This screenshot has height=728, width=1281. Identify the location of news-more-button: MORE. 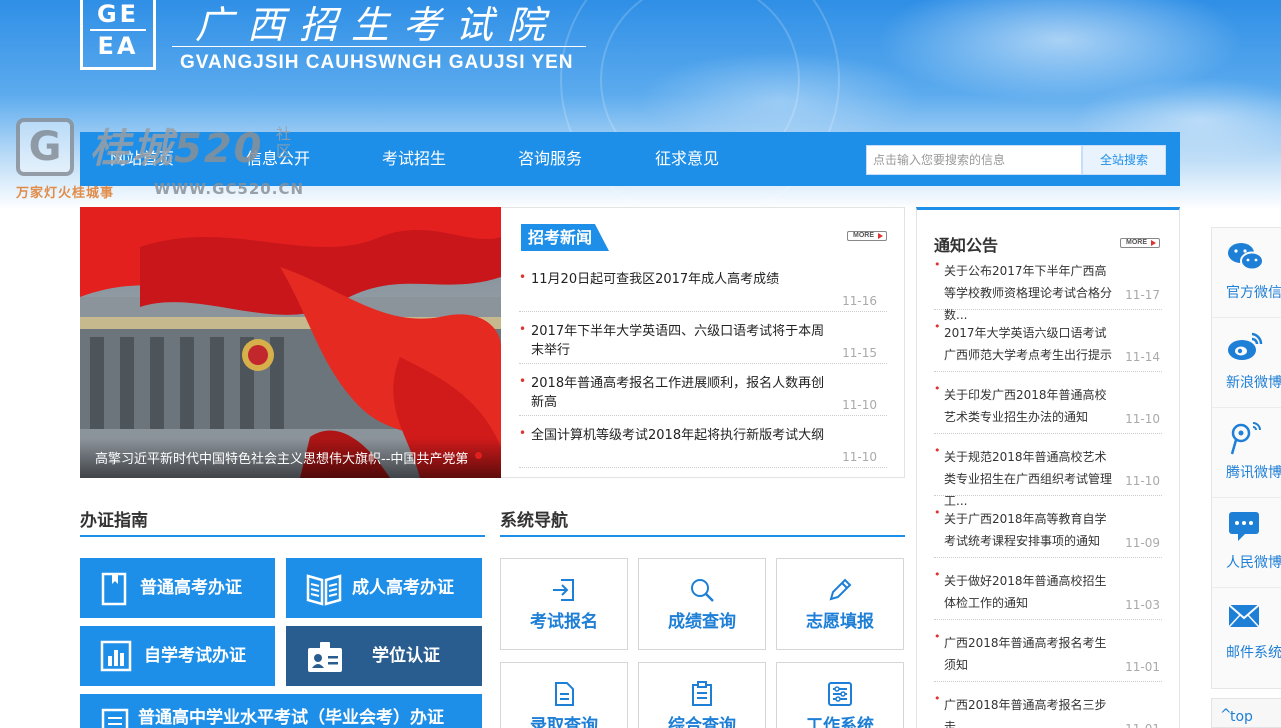
(867, 236).